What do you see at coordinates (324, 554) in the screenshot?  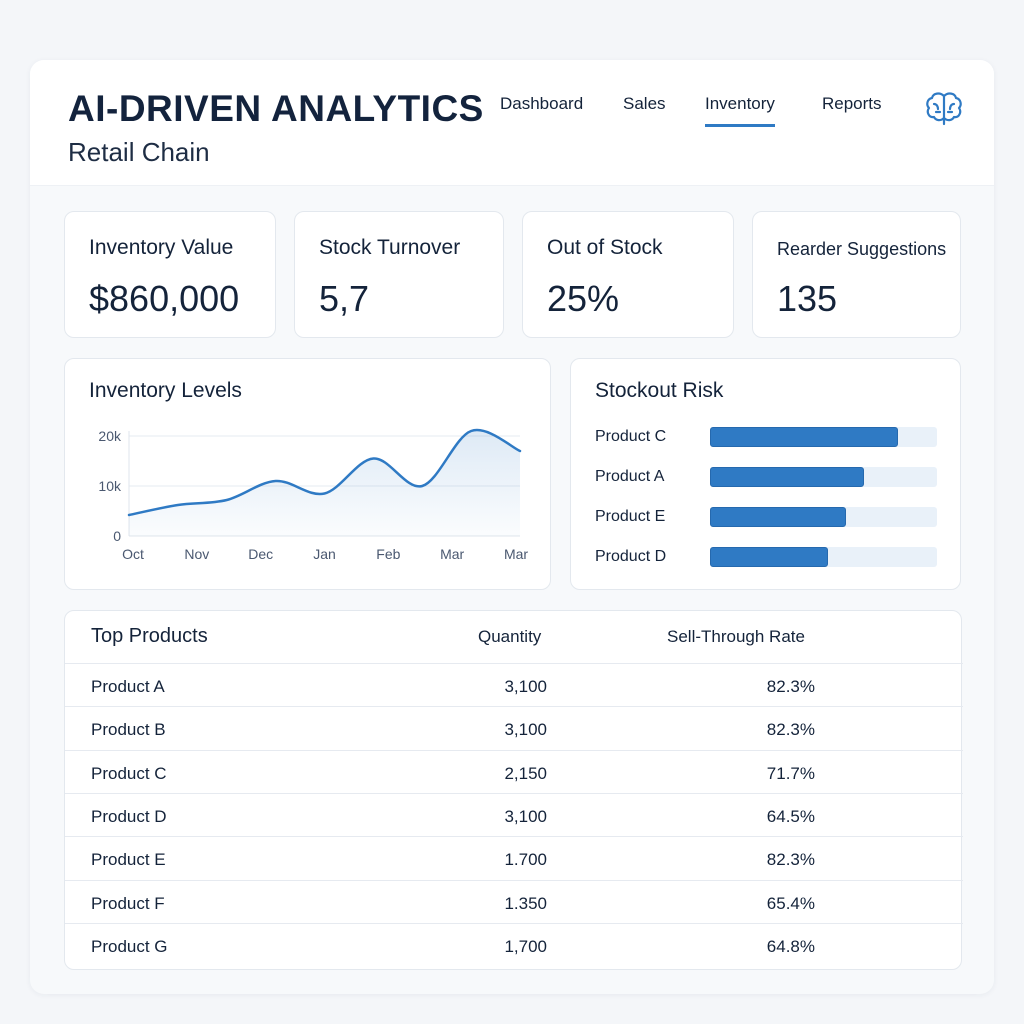 I see `x-tick-label: Jan` at bounding box center [324, 554].